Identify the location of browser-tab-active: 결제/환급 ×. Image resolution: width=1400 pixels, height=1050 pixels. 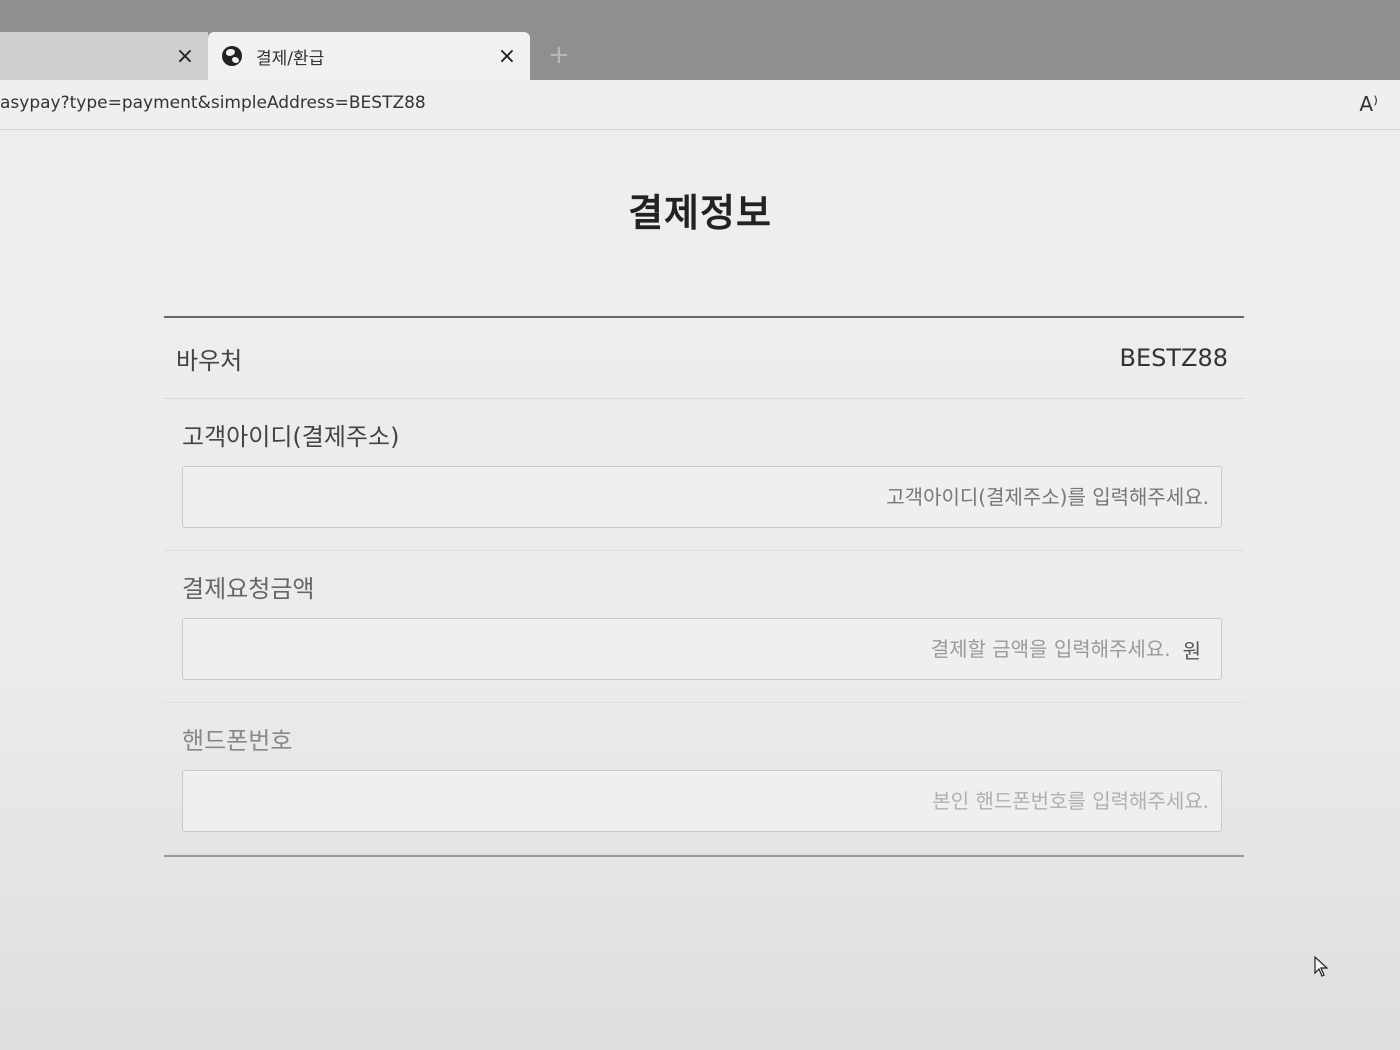
(369, 56).